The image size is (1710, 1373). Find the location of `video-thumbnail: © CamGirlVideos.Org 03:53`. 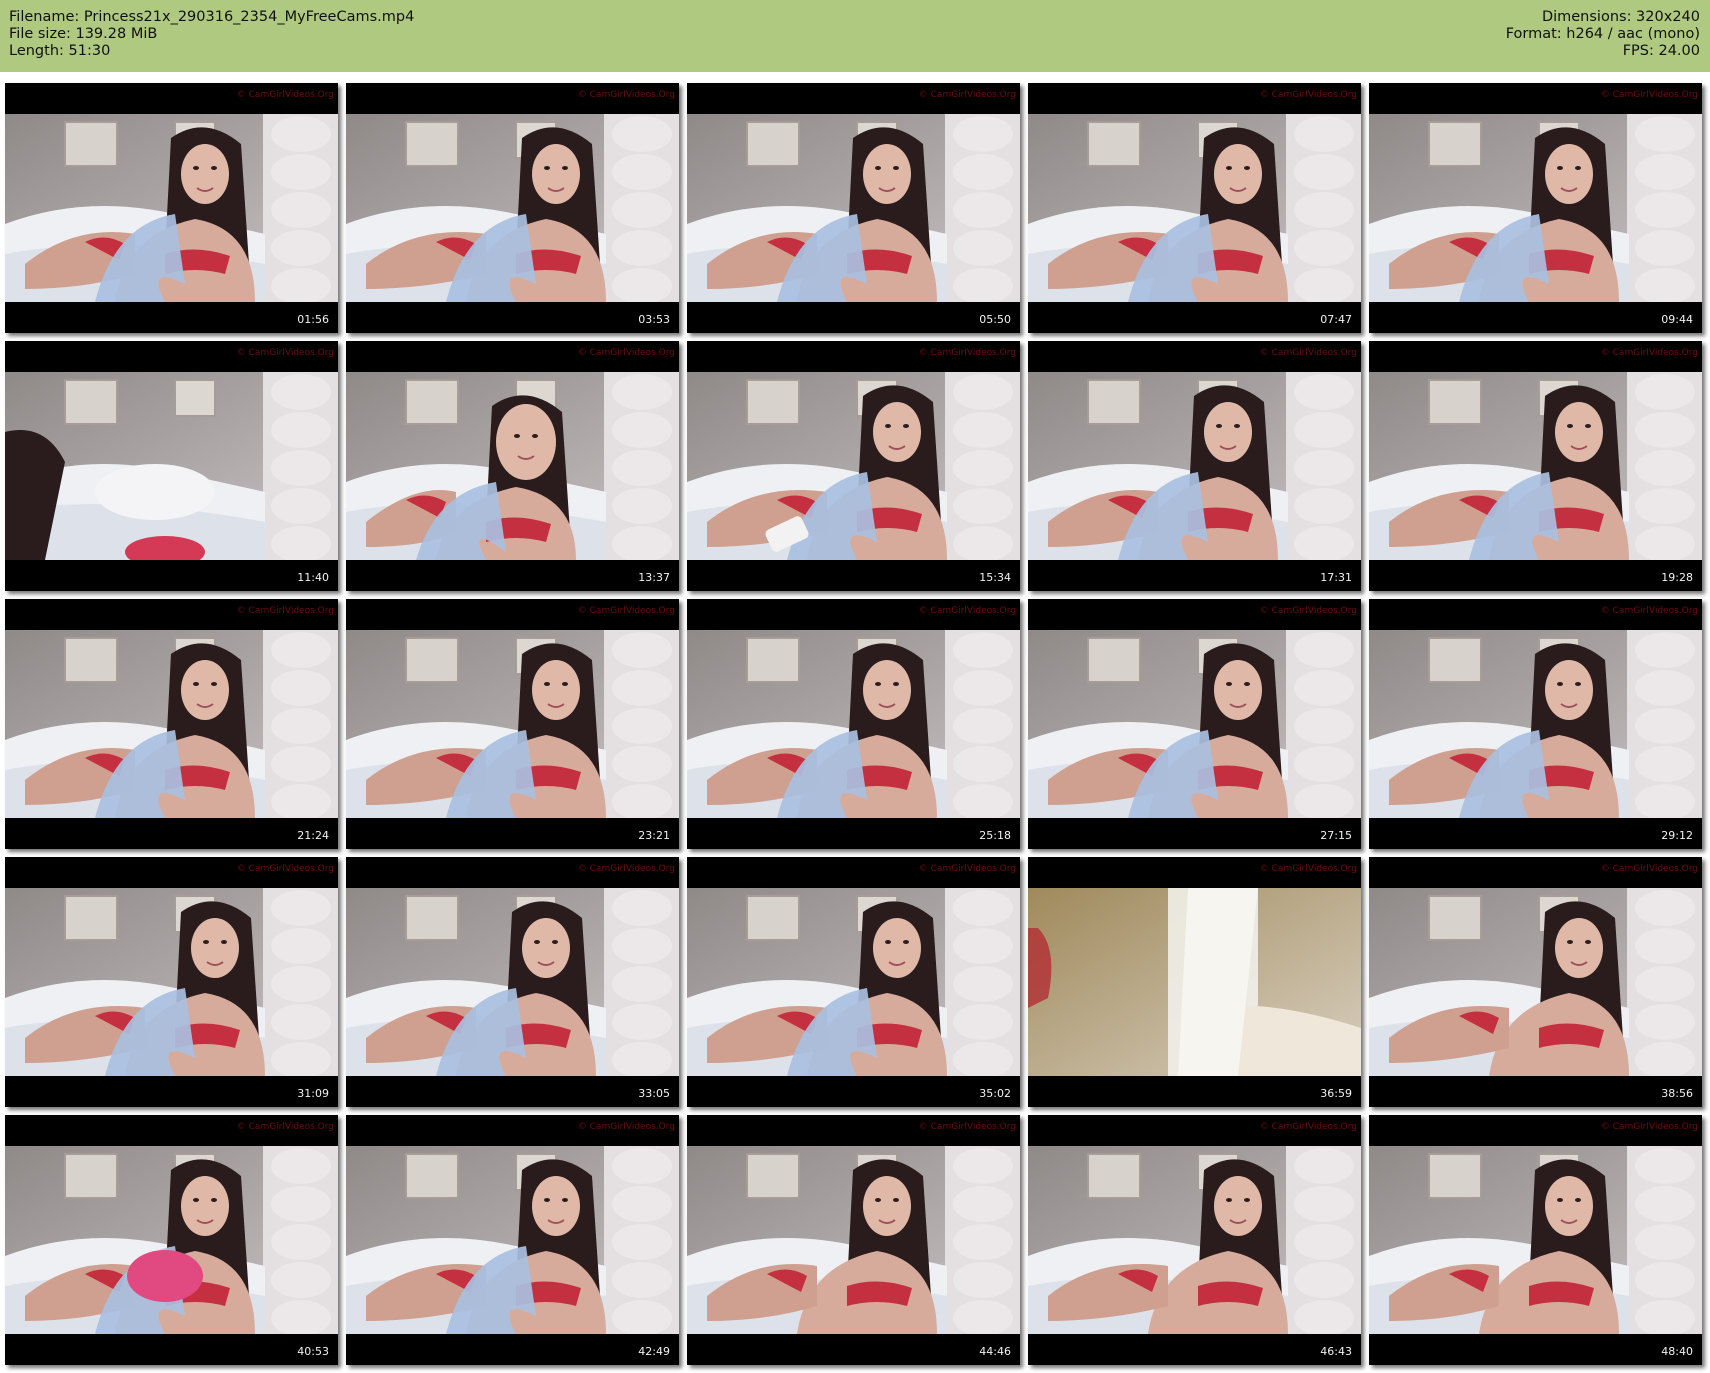

video-thumbnail: © CamGirlVideos.Org 03:53 is located at coordinates (512, 208).